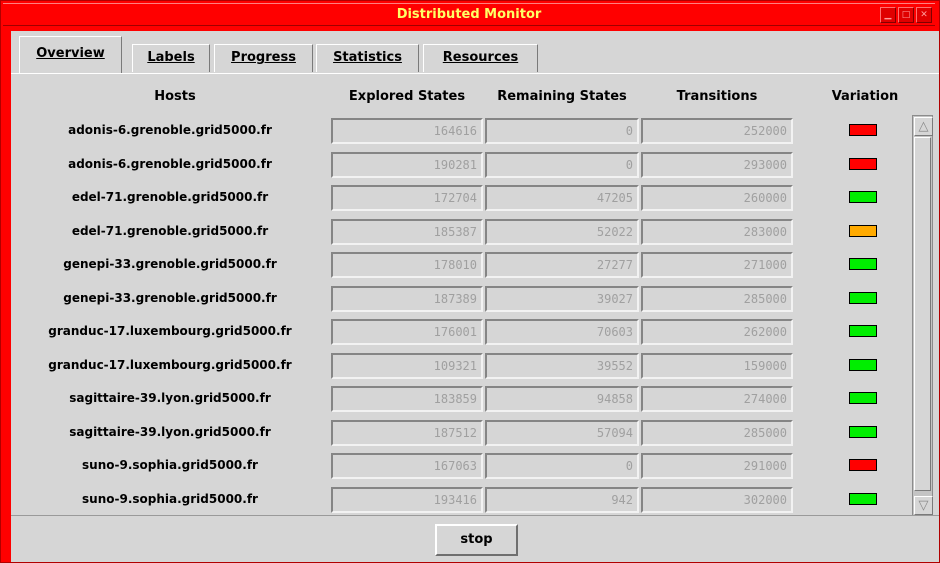 Image resolution: width=940 pixels, height=563 pixels. Describe the element at coordinates (717, 164) in the screenshot. I see `transitions-field: 293000` at that location.